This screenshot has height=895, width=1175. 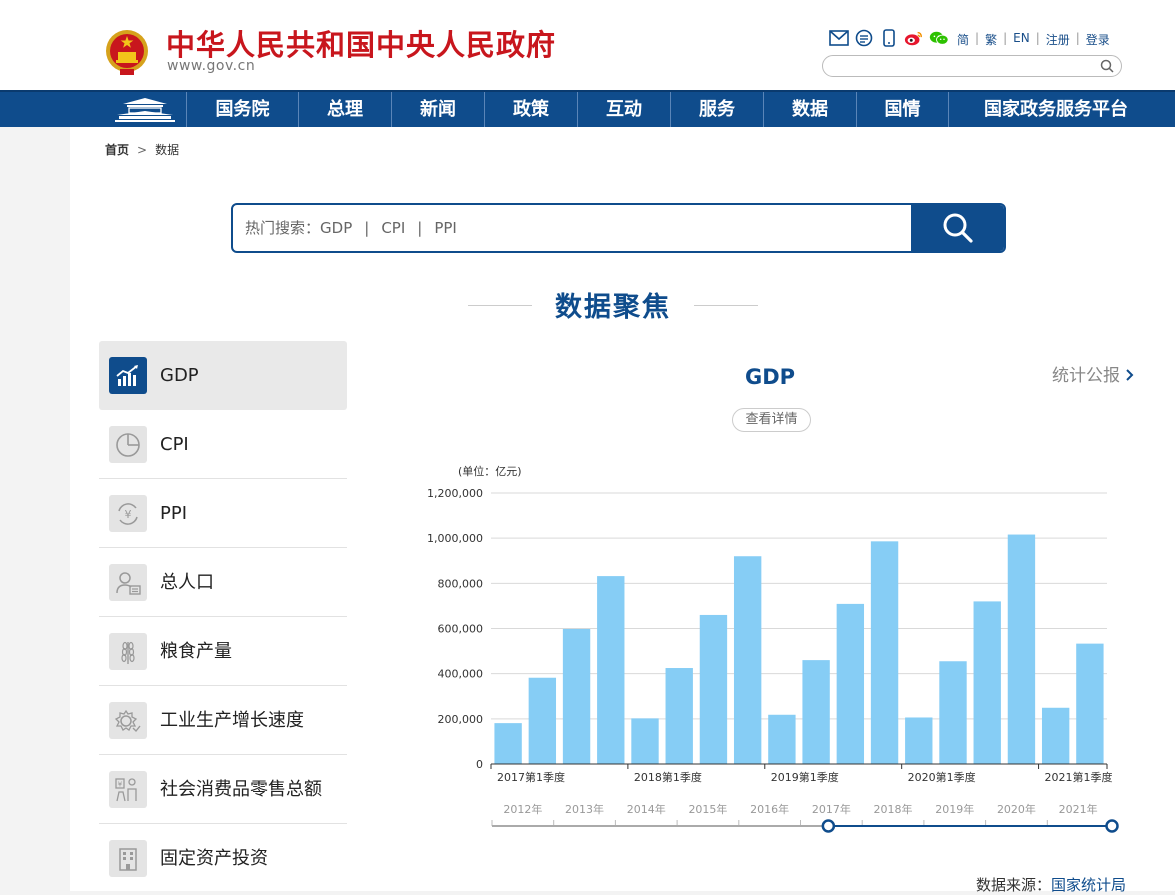 I want to click on hot-keyword-cpi: CPI, so click(x=393, y=228).